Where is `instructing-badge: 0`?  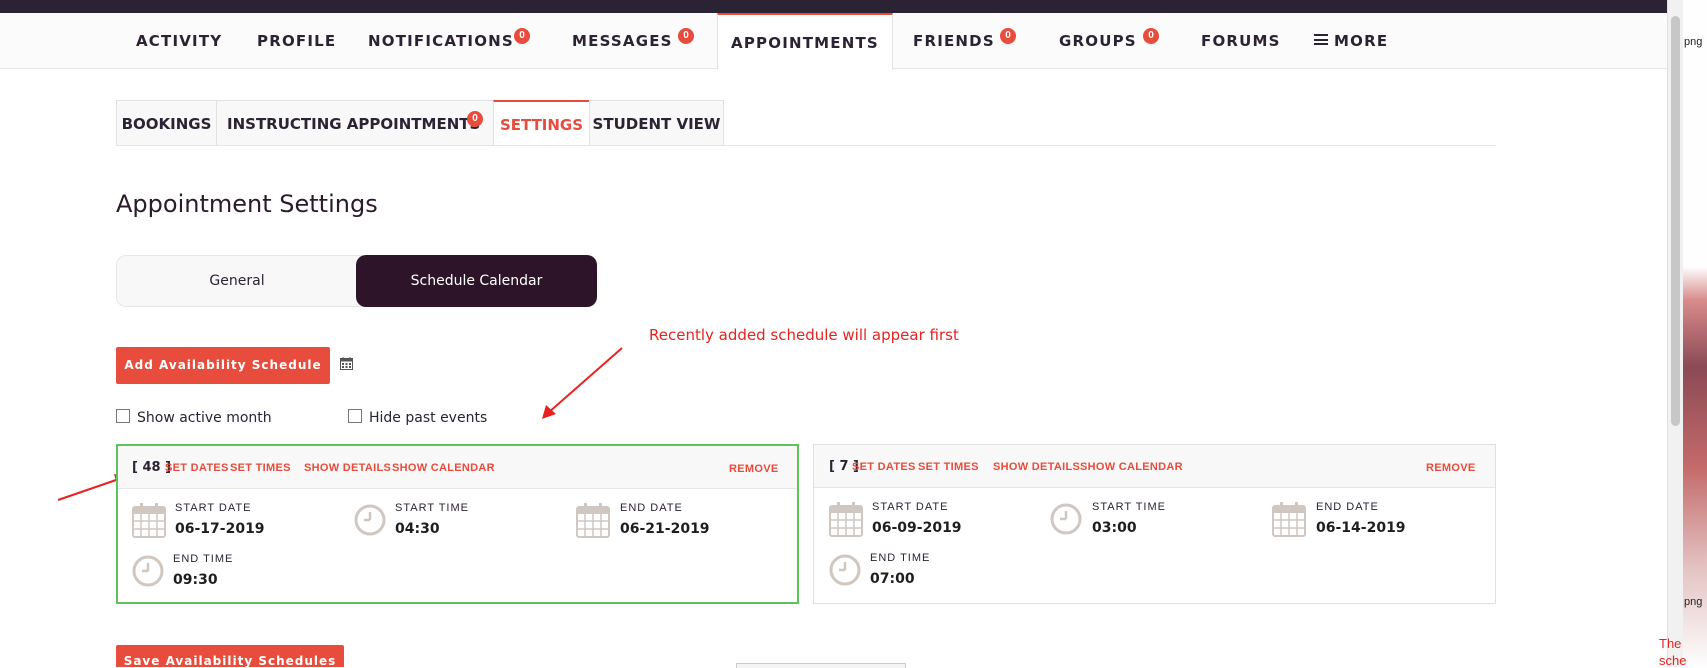 instructing-badge: 0 is located at coordinates (475, 119).